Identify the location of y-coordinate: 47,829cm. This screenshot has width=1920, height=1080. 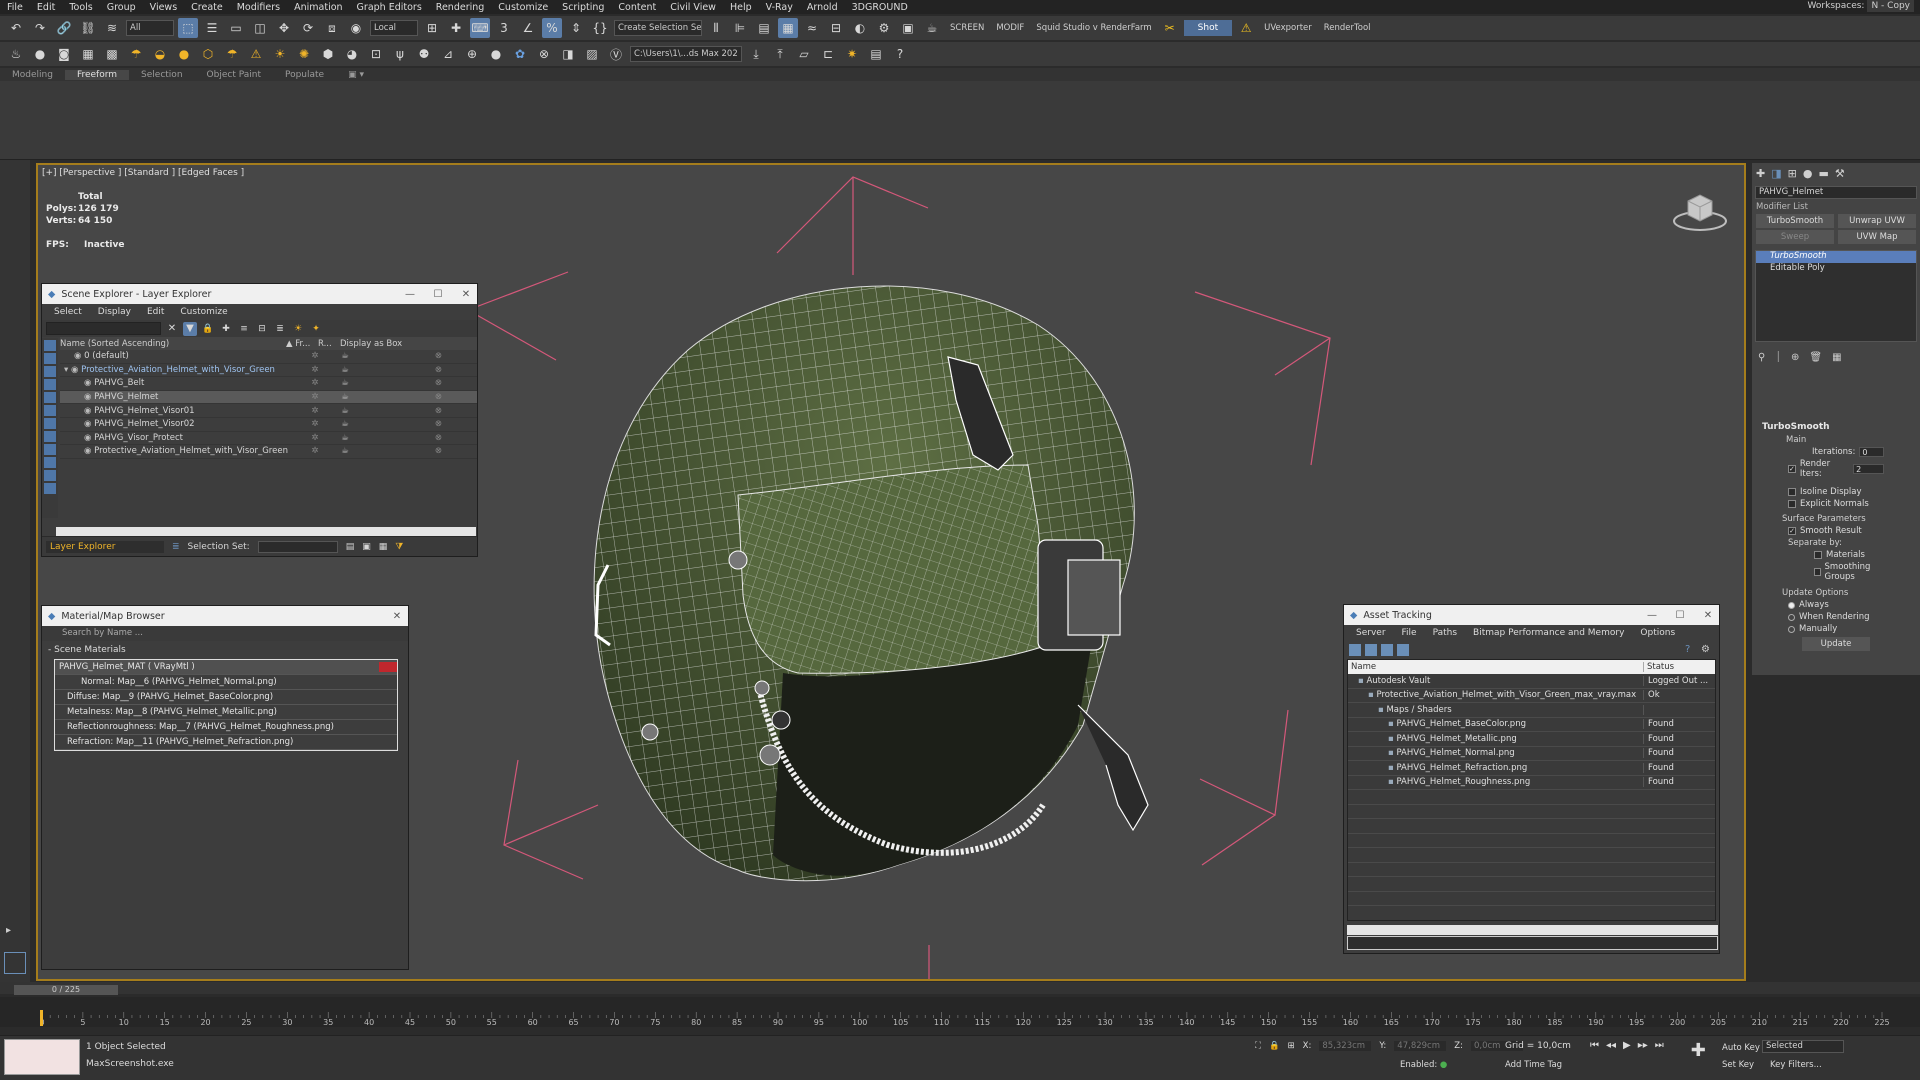
(1420, 1046).